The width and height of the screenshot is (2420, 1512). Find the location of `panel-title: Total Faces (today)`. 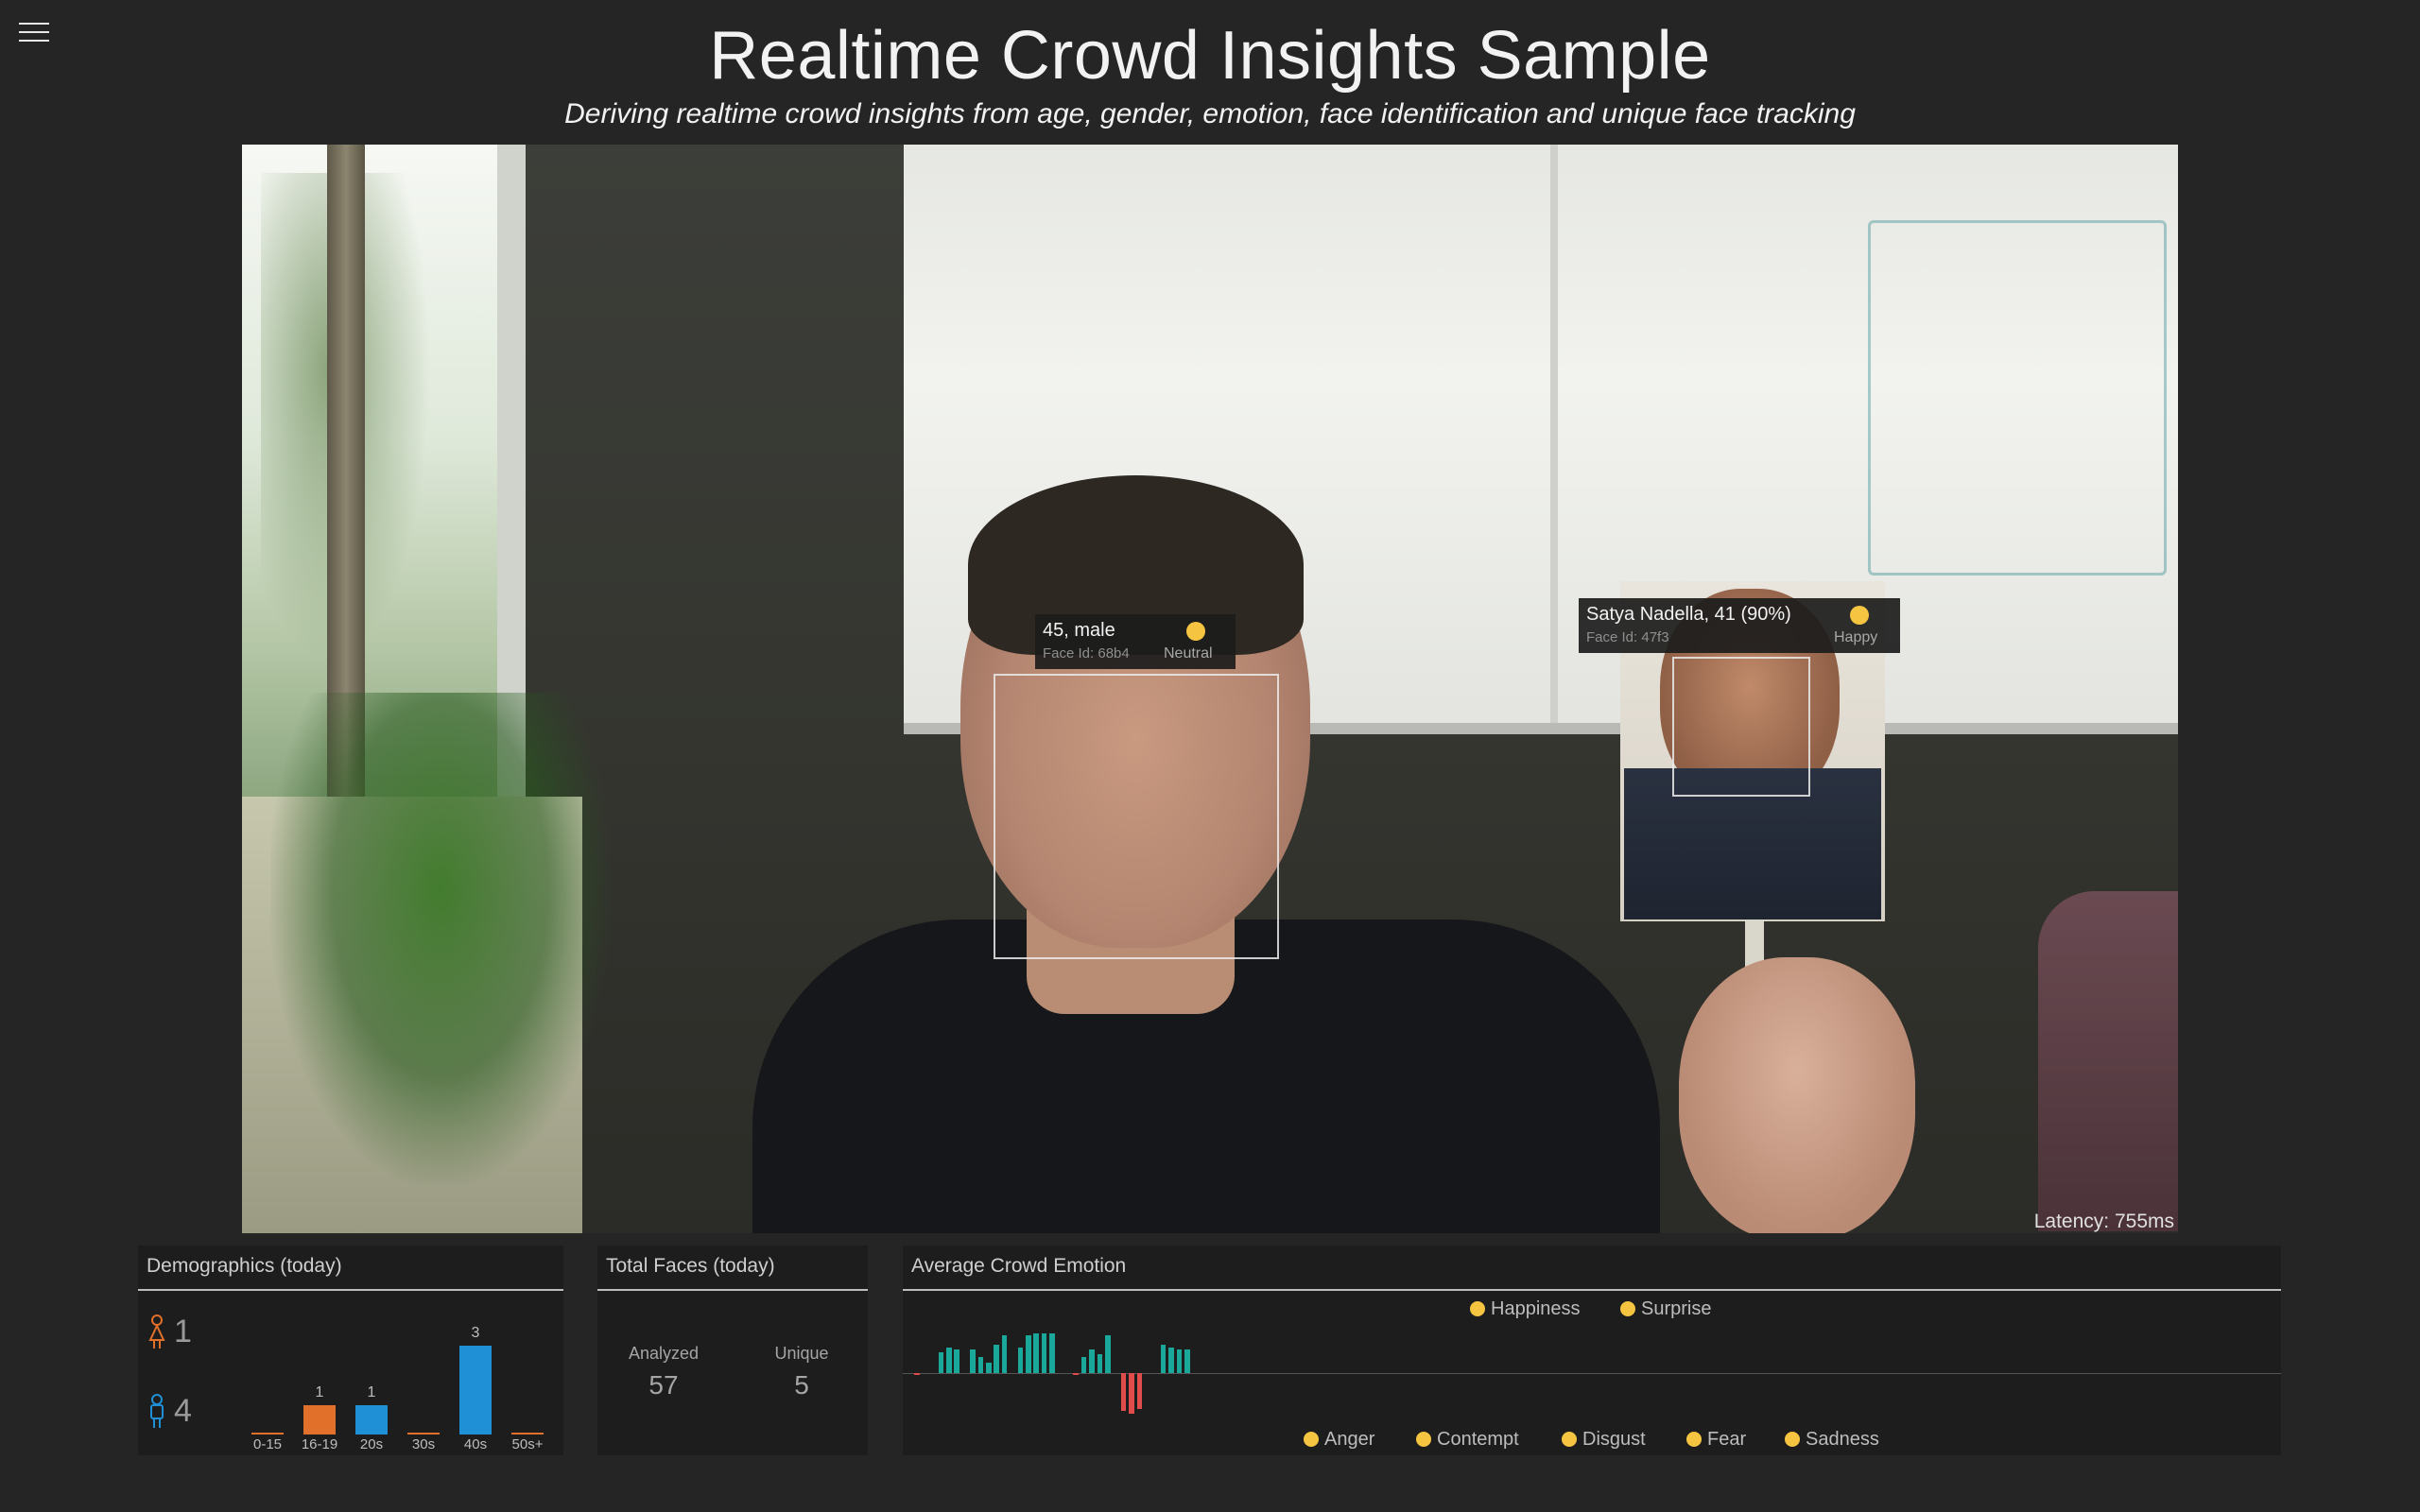

panel-title: Total Faces (today) is located at coordinates (690, 1266).